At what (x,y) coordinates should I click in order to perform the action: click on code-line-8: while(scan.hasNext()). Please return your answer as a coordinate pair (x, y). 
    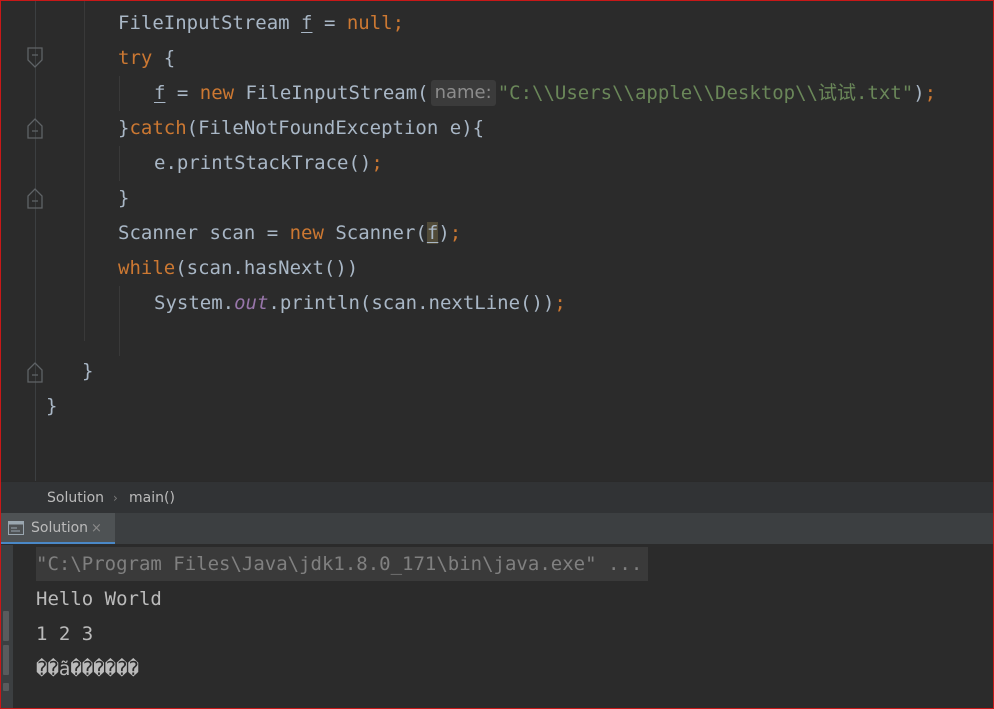
    Looking at the image, I should click on (238, 268).